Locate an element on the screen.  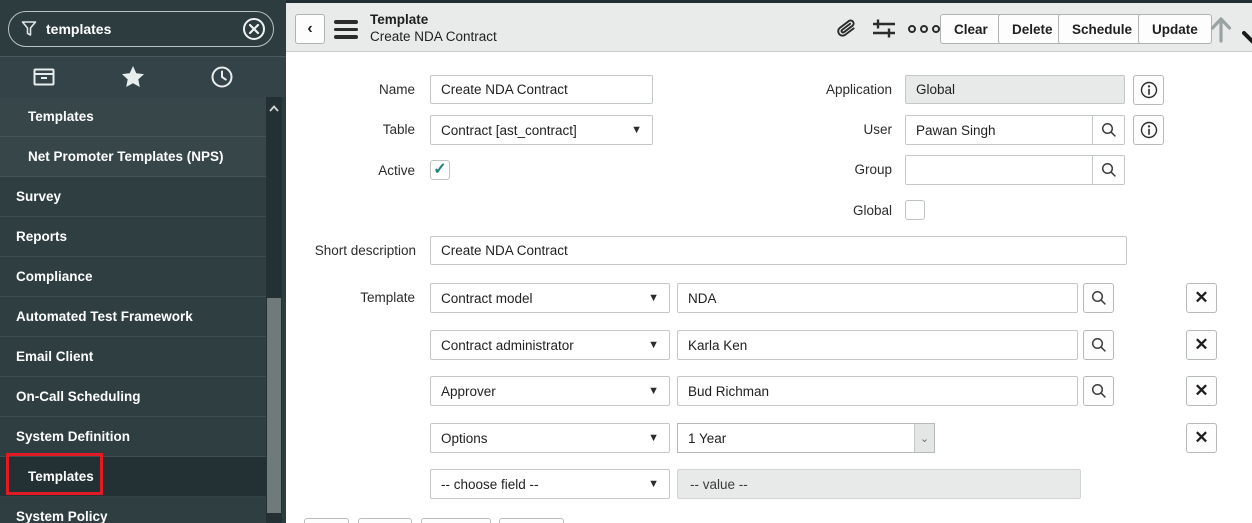
group-search-icon is located at coordinates (1108, 170).